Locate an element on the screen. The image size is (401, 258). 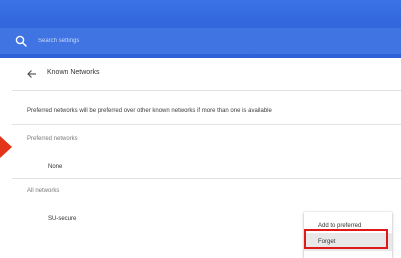
arrow-left-icon is located at coordinates (32, 74).